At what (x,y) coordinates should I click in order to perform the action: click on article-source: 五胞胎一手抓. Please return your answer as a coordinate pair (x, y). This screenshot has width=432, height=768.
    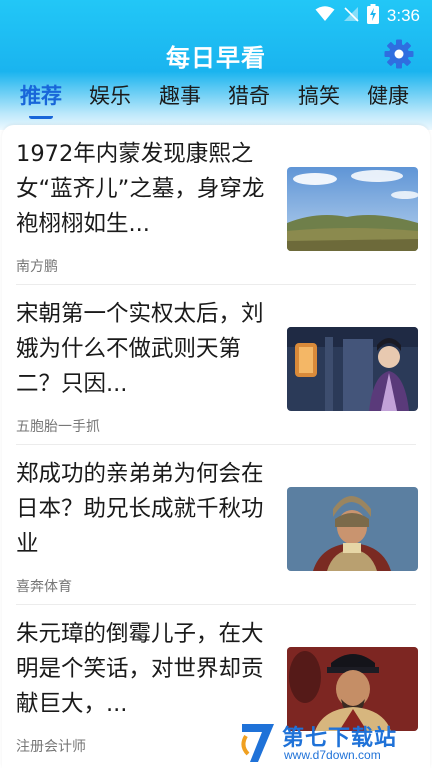
    Looking at the image, I should click on (58, 427).